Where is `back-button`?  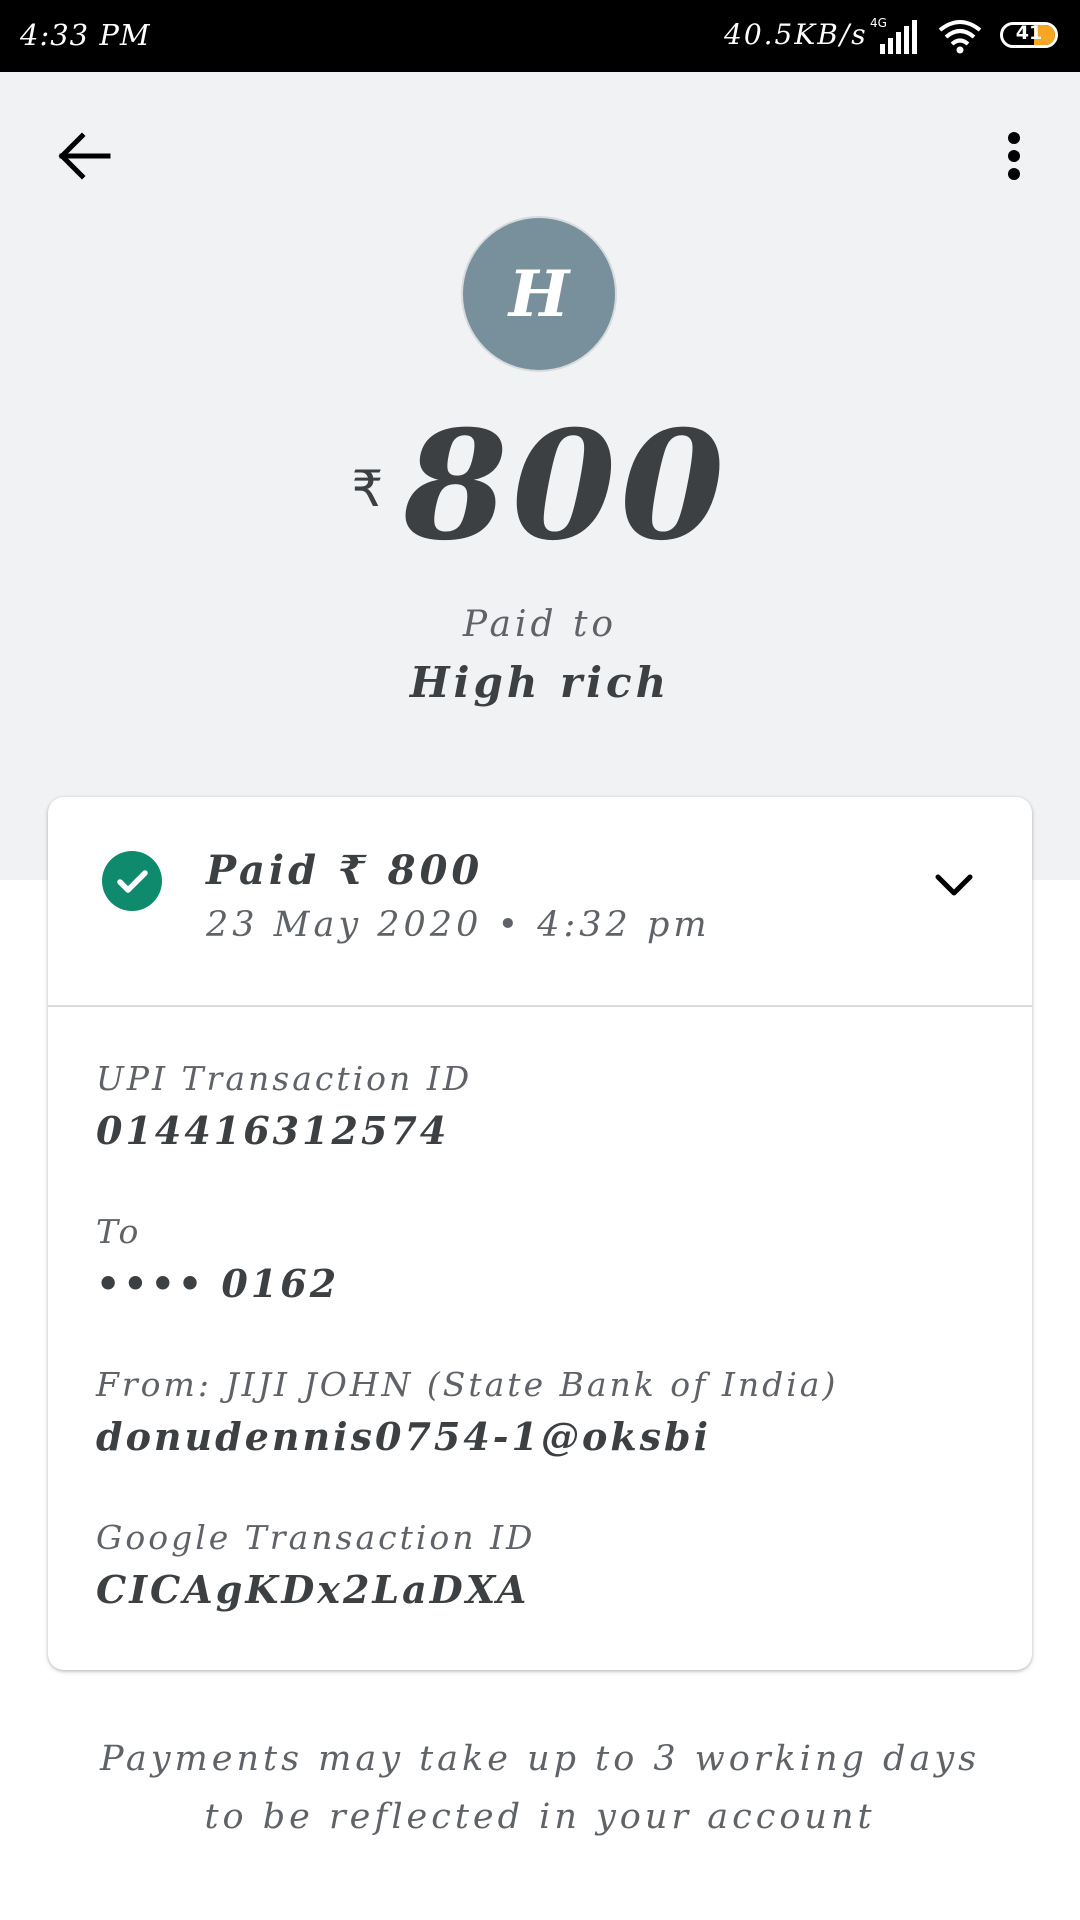 back-button is located at coordinates (85, 157).